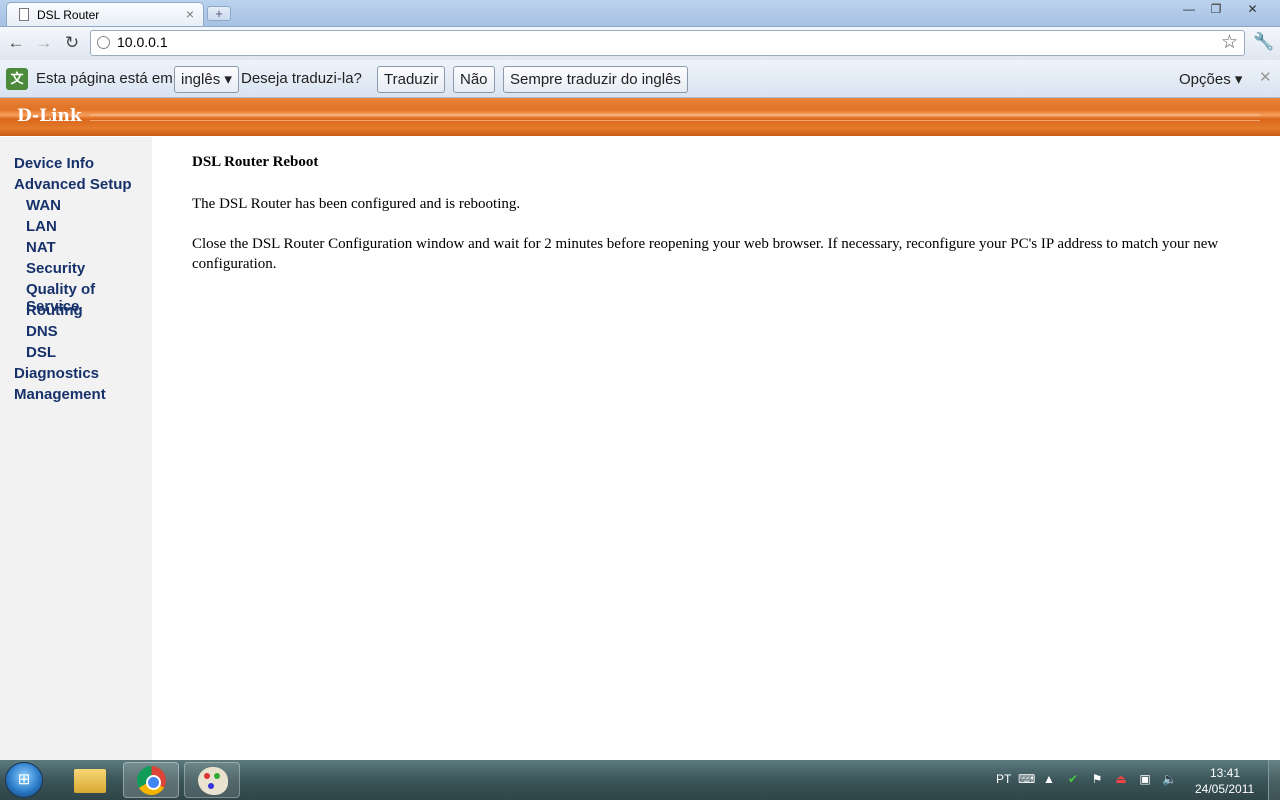 Image resolution: width=1280 pixels, height=800 pixels. I want to click on keyboard-icon: ⌨, so click(1026, 779).